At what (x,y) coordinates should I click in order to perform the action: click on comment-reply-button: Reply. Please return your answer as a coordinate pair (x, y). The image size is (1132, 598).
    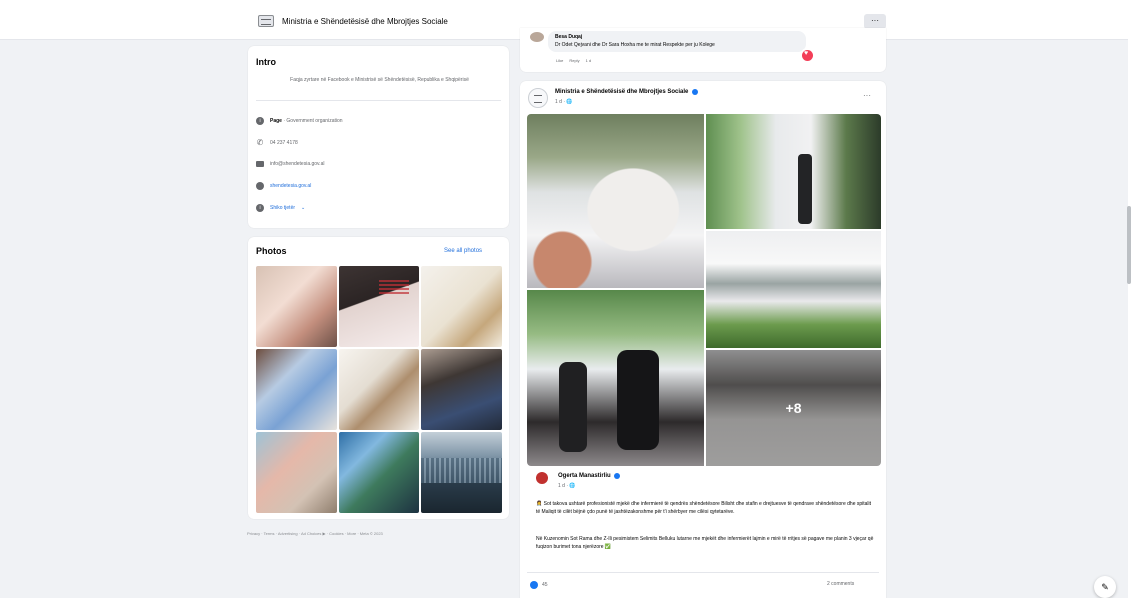
    Looking at the image, I should click on (574, 60).